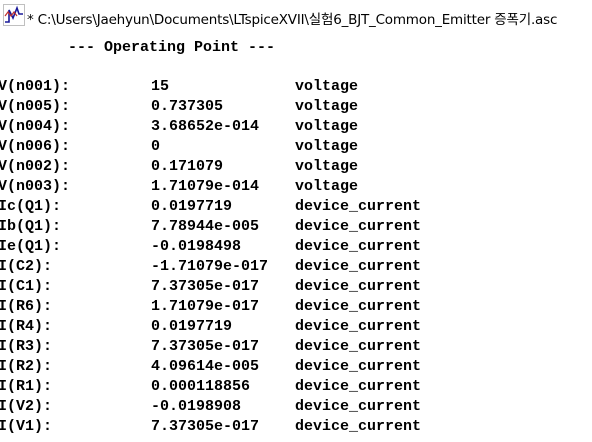 The width and height of the screenshot is (592, 442). Describe the element at coordinates (26, 306) in the screenshot. I see `node-name: I(R6):` at that location.